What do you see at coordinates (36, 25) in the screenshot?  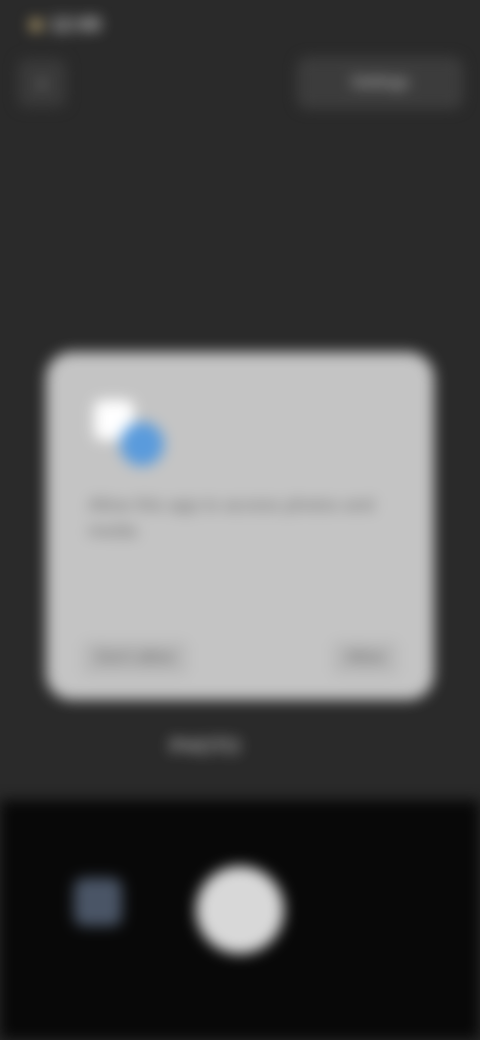 I see `status-dot-icon` at bounding box center [36, 25].